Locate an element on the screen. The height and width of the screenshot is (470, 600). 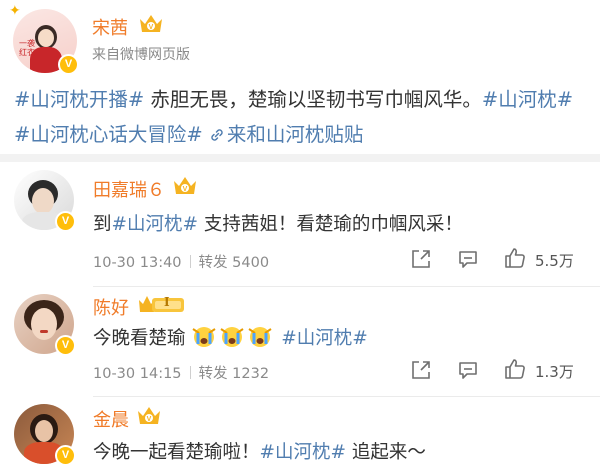
post-source: 来自微博网页版 is located at coordinates (141, 55).